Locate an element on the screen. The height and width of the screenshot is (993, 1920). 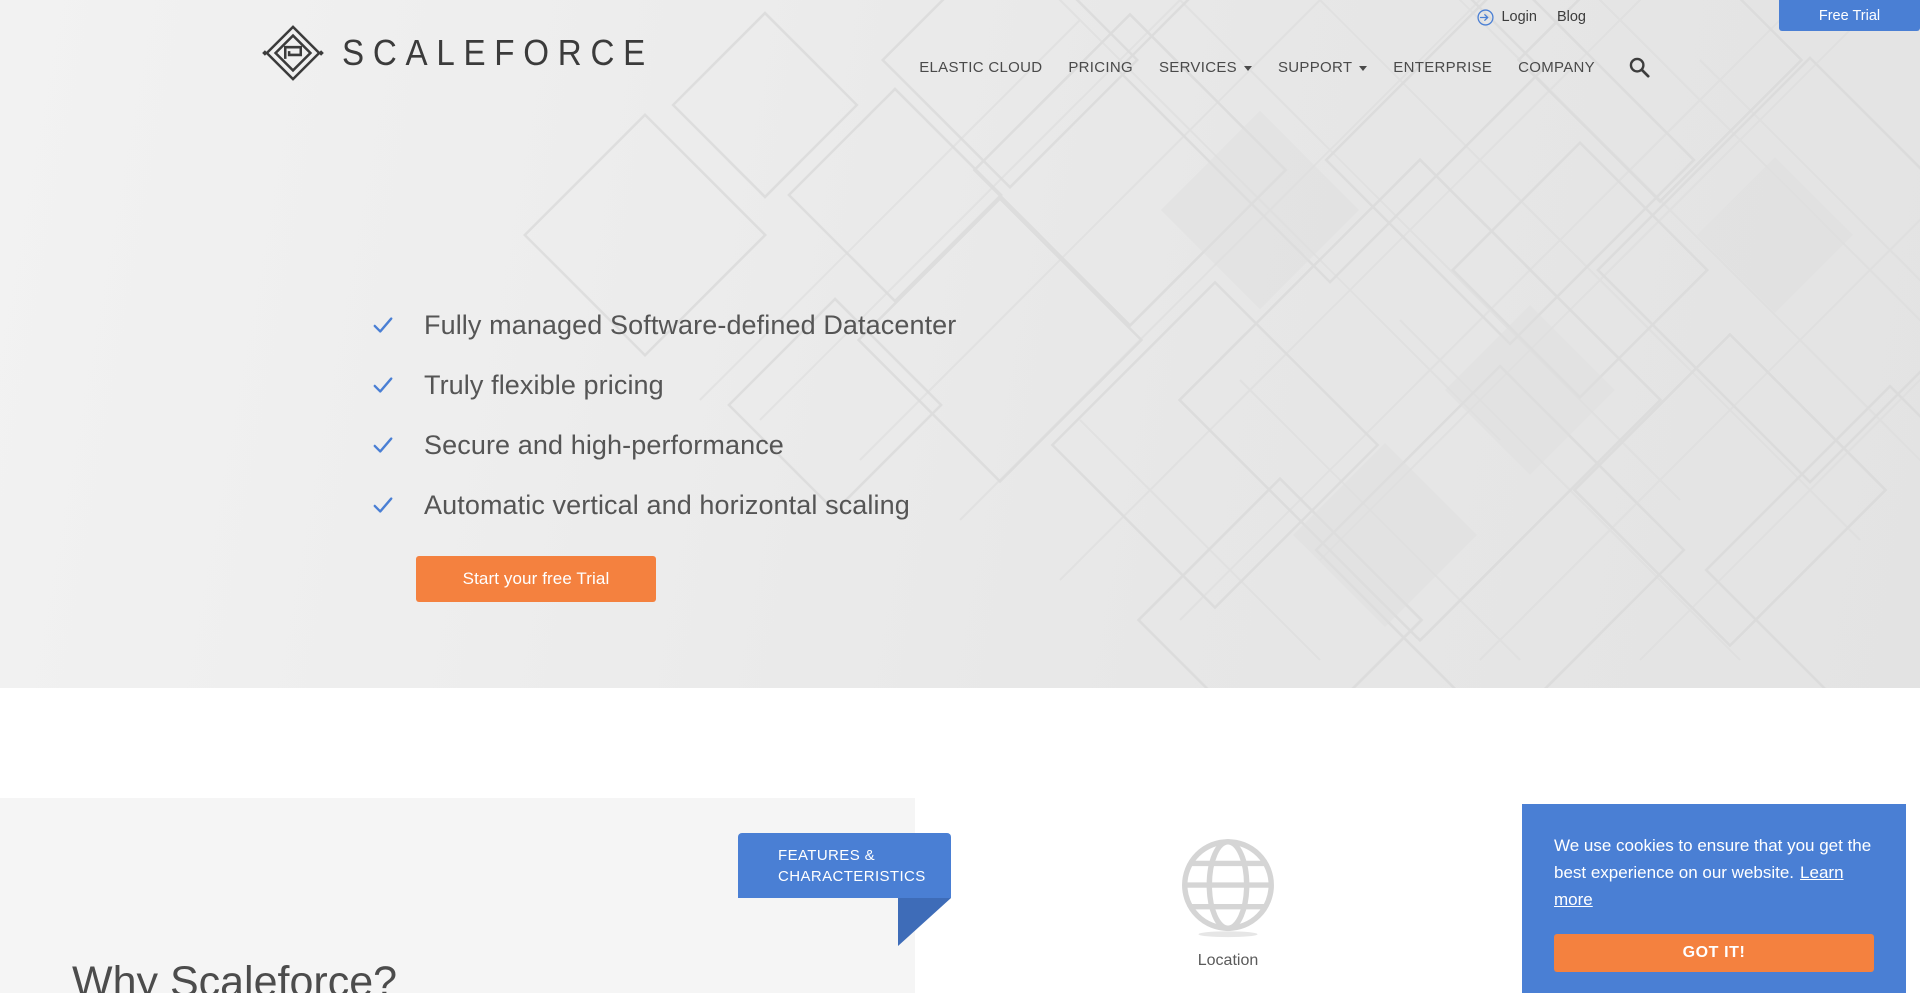
hero-feature-item: Secure and high-performance is located at coordinates (664, 445).